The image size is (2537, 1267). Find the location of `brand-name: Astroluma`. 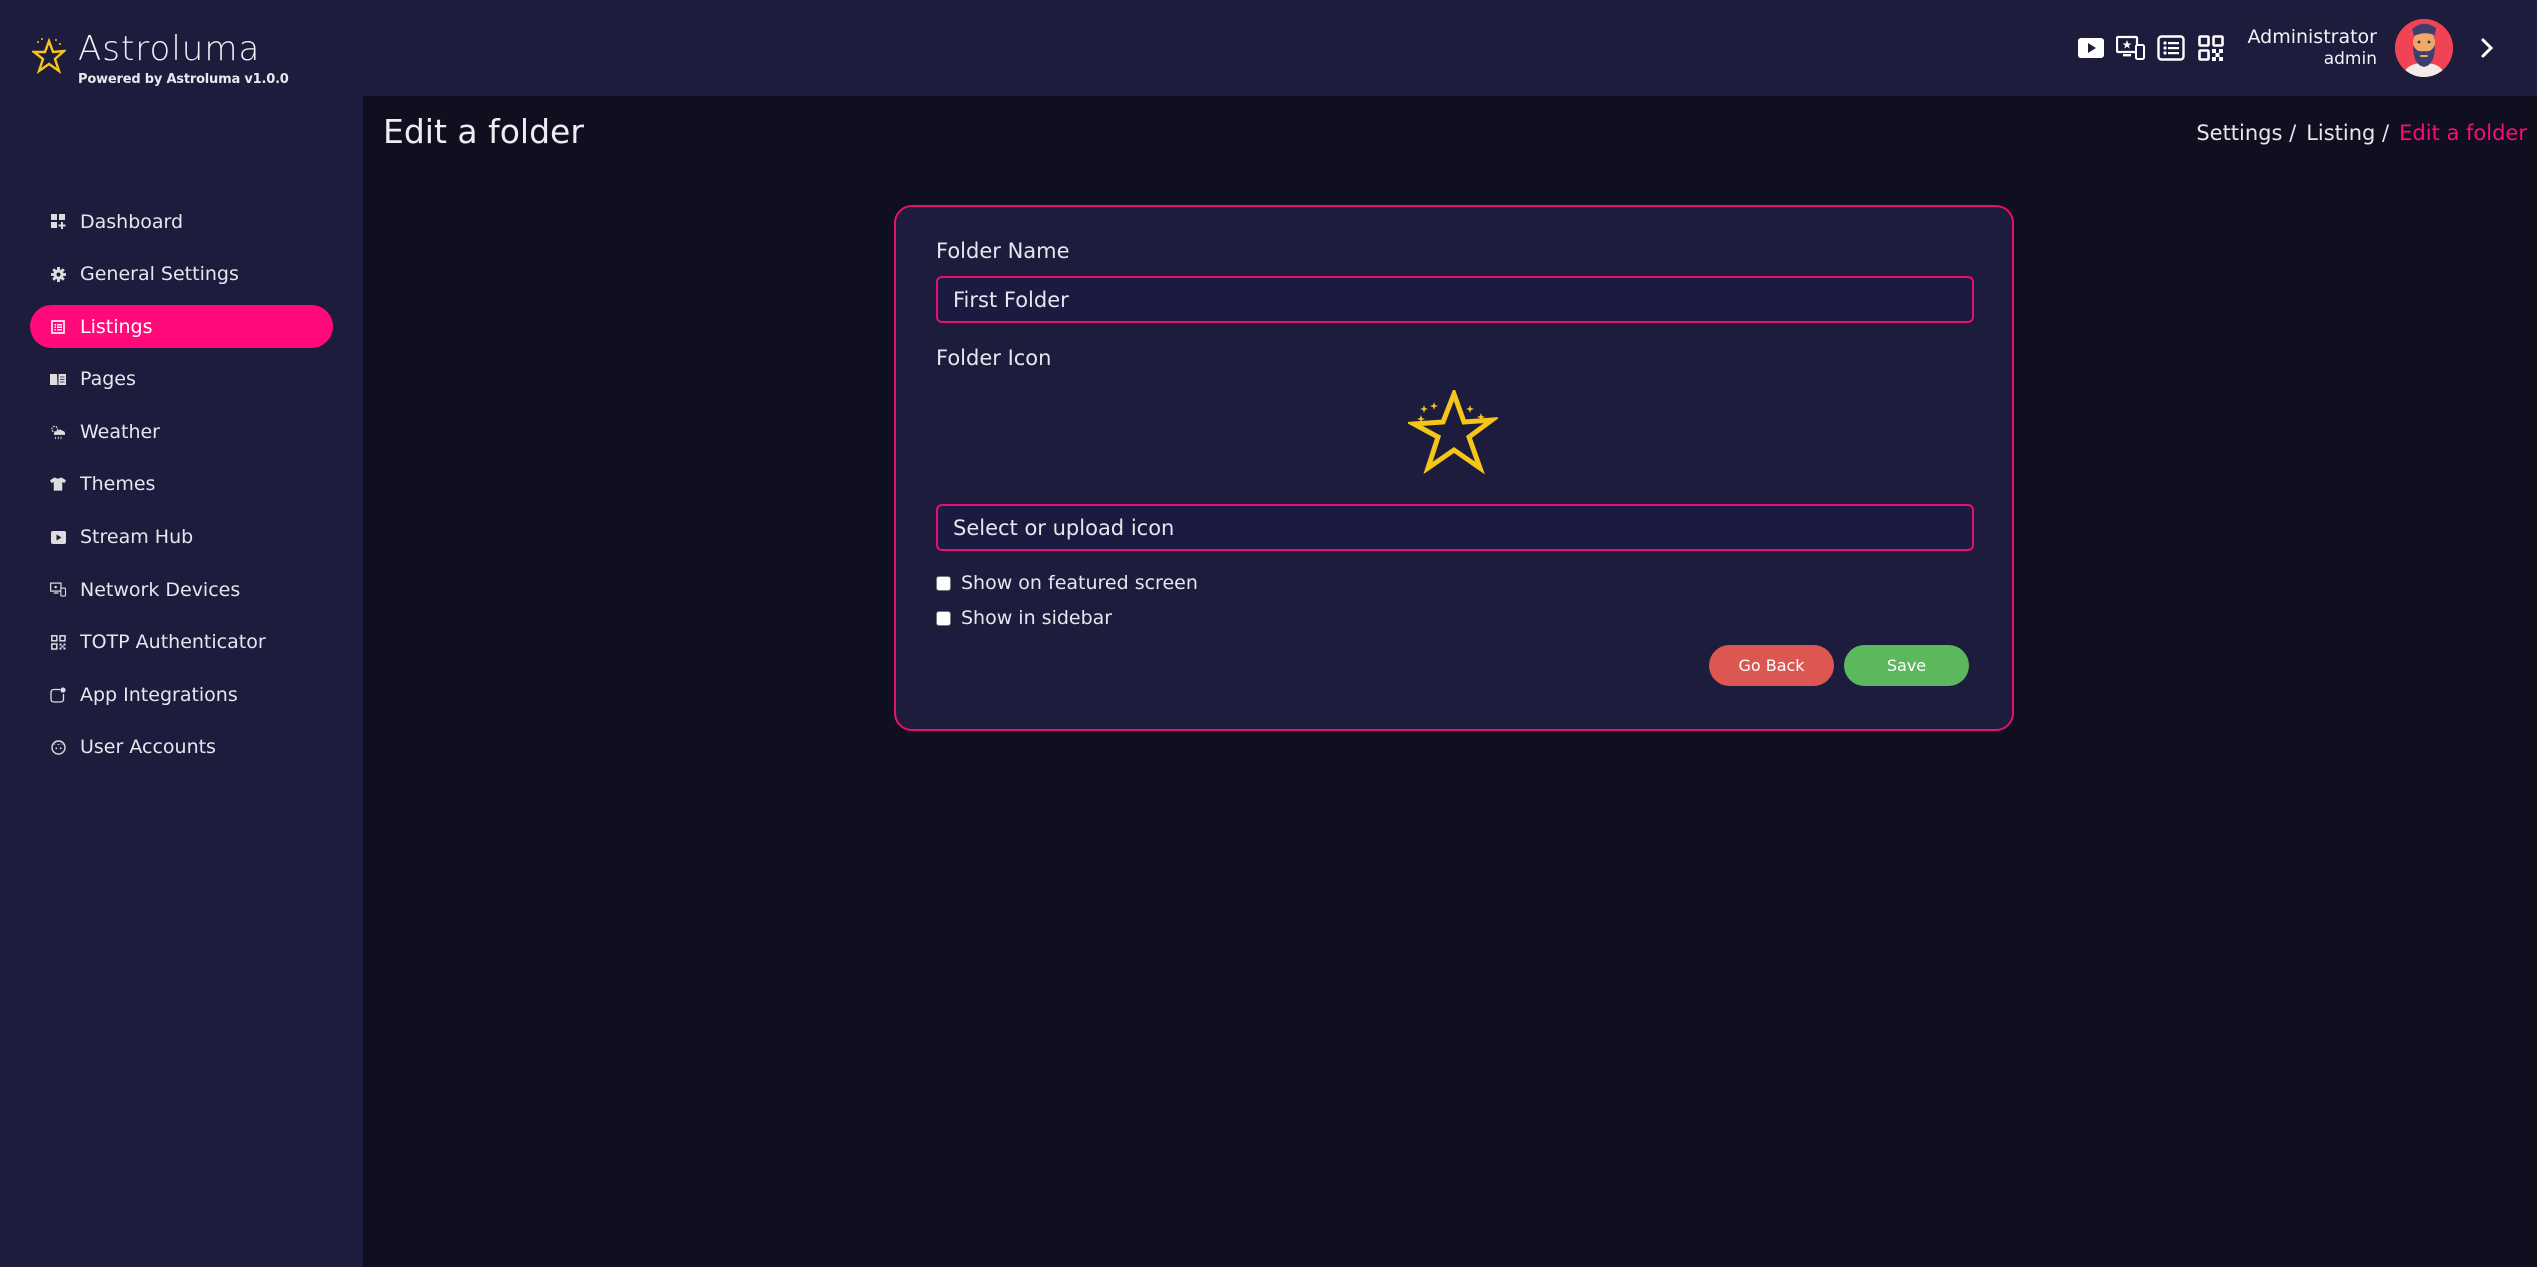

brand-name: Astroluma is located at coordinates (169, 49).